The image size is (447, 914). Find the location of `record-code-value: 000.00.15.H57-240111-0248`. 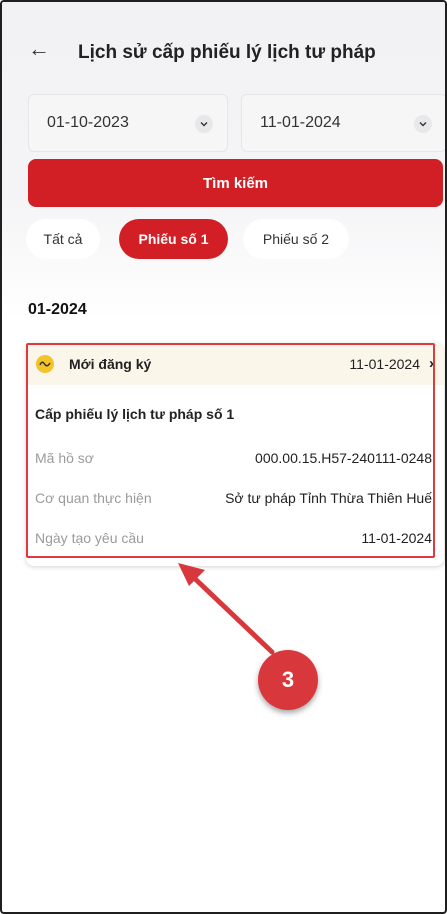

record-code-value: 000.00.15.H57-240111-0248 is located at coordinates (343, 458).